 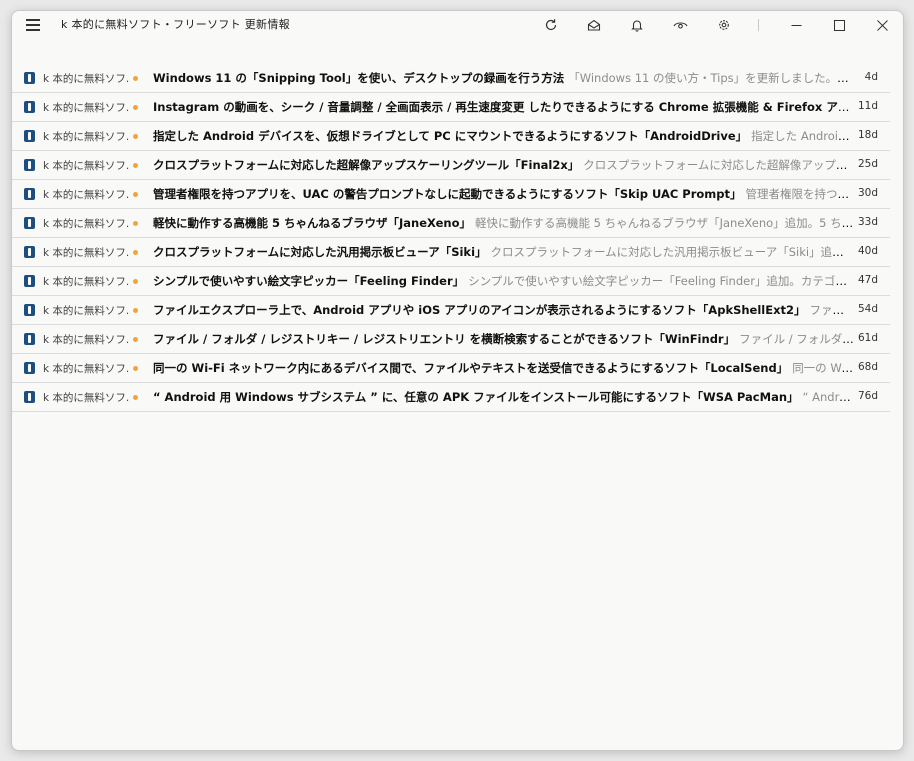 What do you see at coordinates (867, 164) in the screenshot?
I see `article-age: 25d` at bounding box center [867, 164].